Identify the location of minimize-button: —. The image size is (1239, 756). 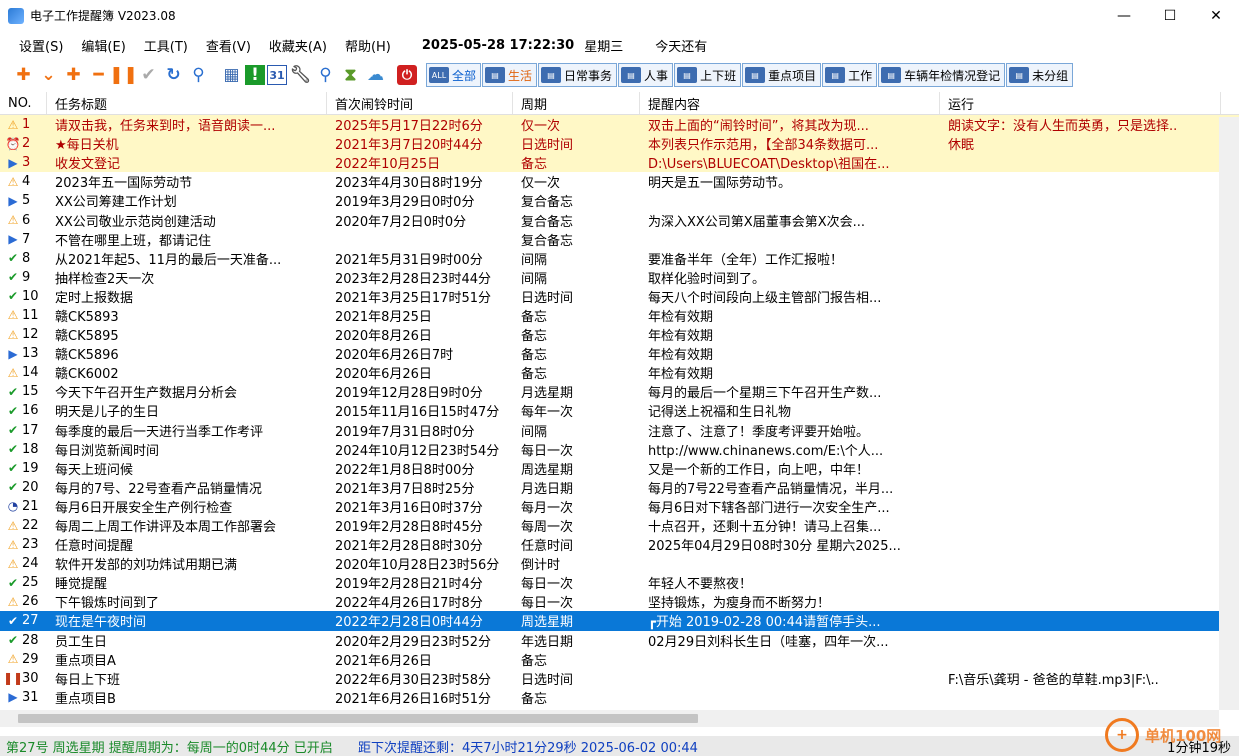
(1124, 15).